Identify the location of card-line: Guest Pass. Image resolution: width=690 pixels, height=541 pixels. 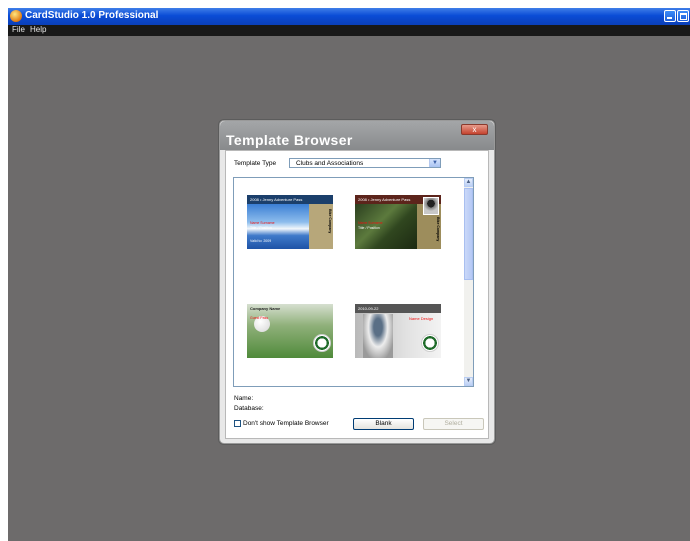
(259, 318).